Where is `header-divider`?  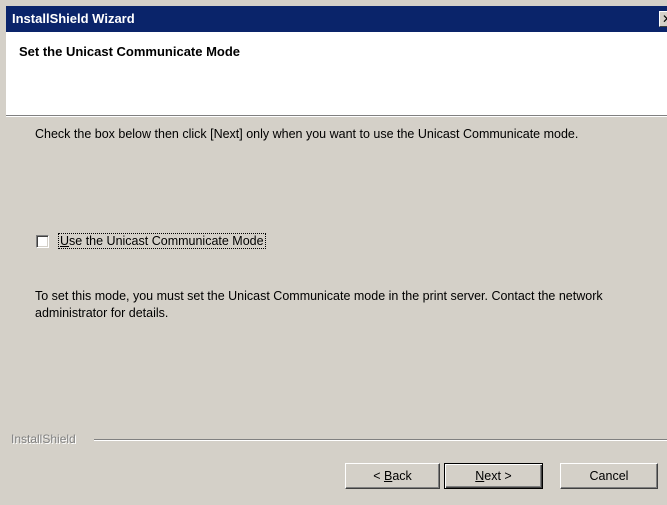
header-divider is located at coordinates (336, 116).